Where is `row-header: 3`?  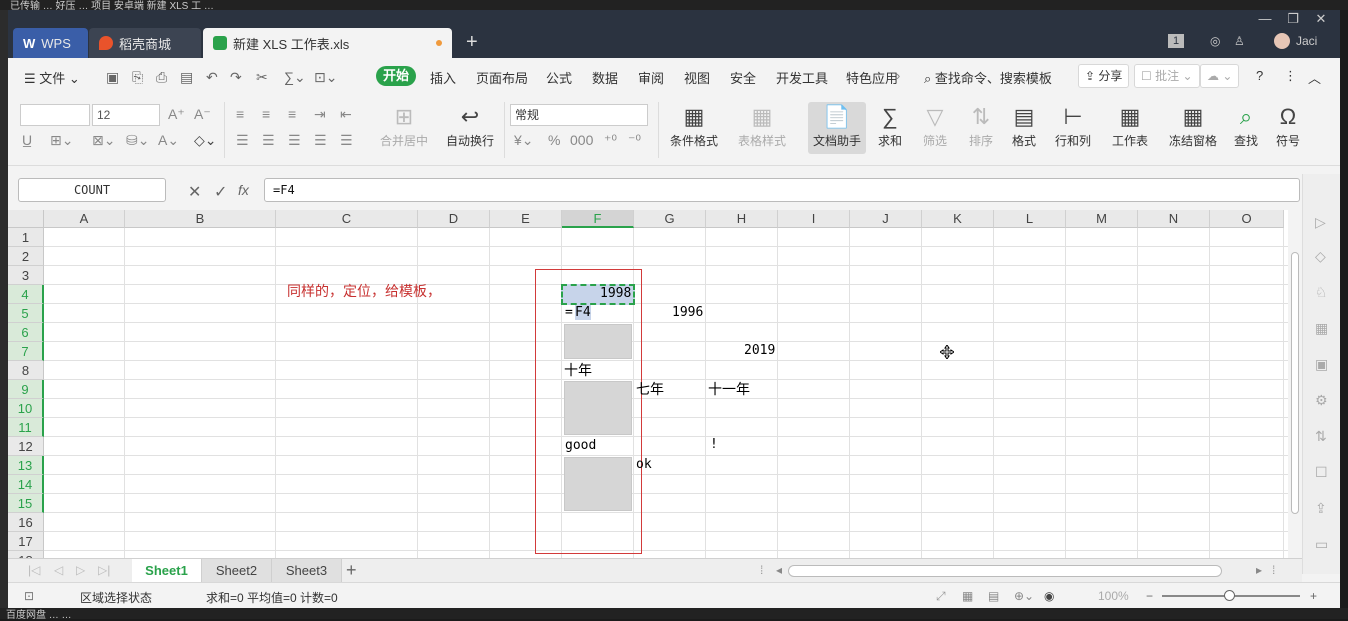 row-header: 3 is located at coordinates (26, 275).